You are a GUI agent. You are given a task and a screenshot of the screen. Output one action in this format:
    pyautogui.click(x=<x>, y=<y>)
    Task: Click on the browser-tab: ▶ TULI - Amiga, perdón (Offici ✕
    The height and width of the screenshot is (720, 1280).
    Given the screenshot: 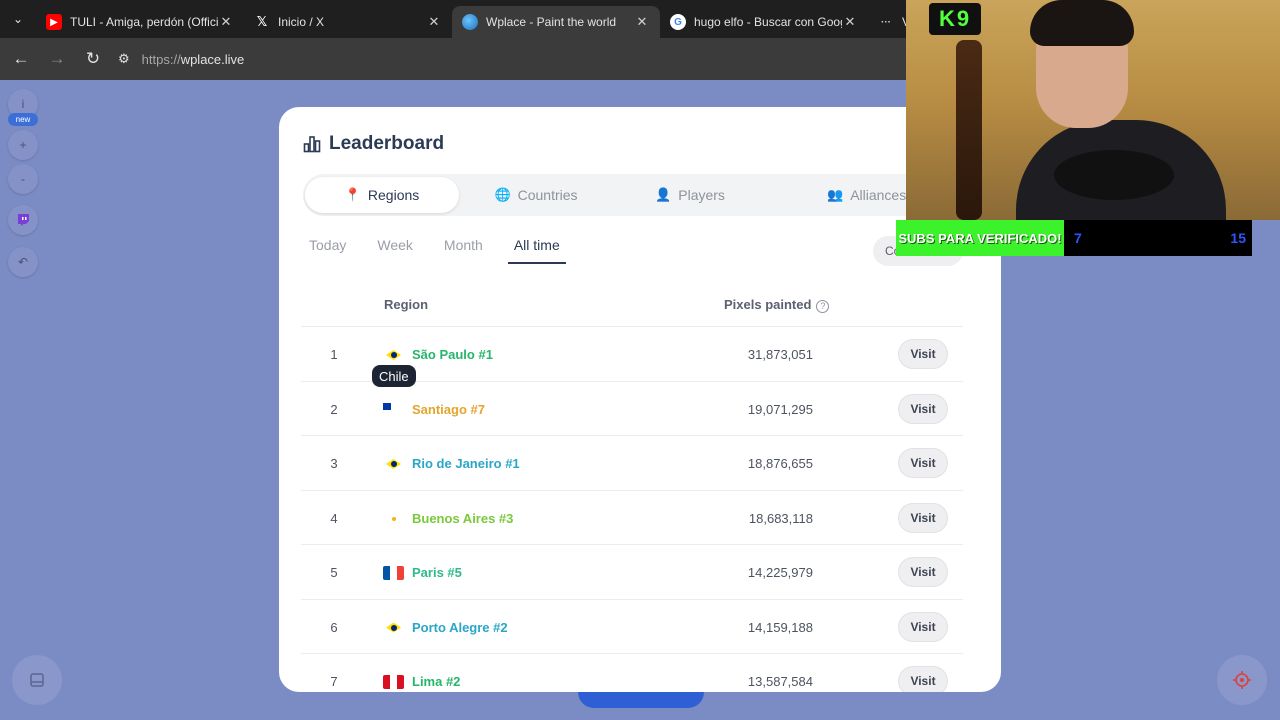 What is the action you would take?
    pyautogui.click(x=140, y=22)
    